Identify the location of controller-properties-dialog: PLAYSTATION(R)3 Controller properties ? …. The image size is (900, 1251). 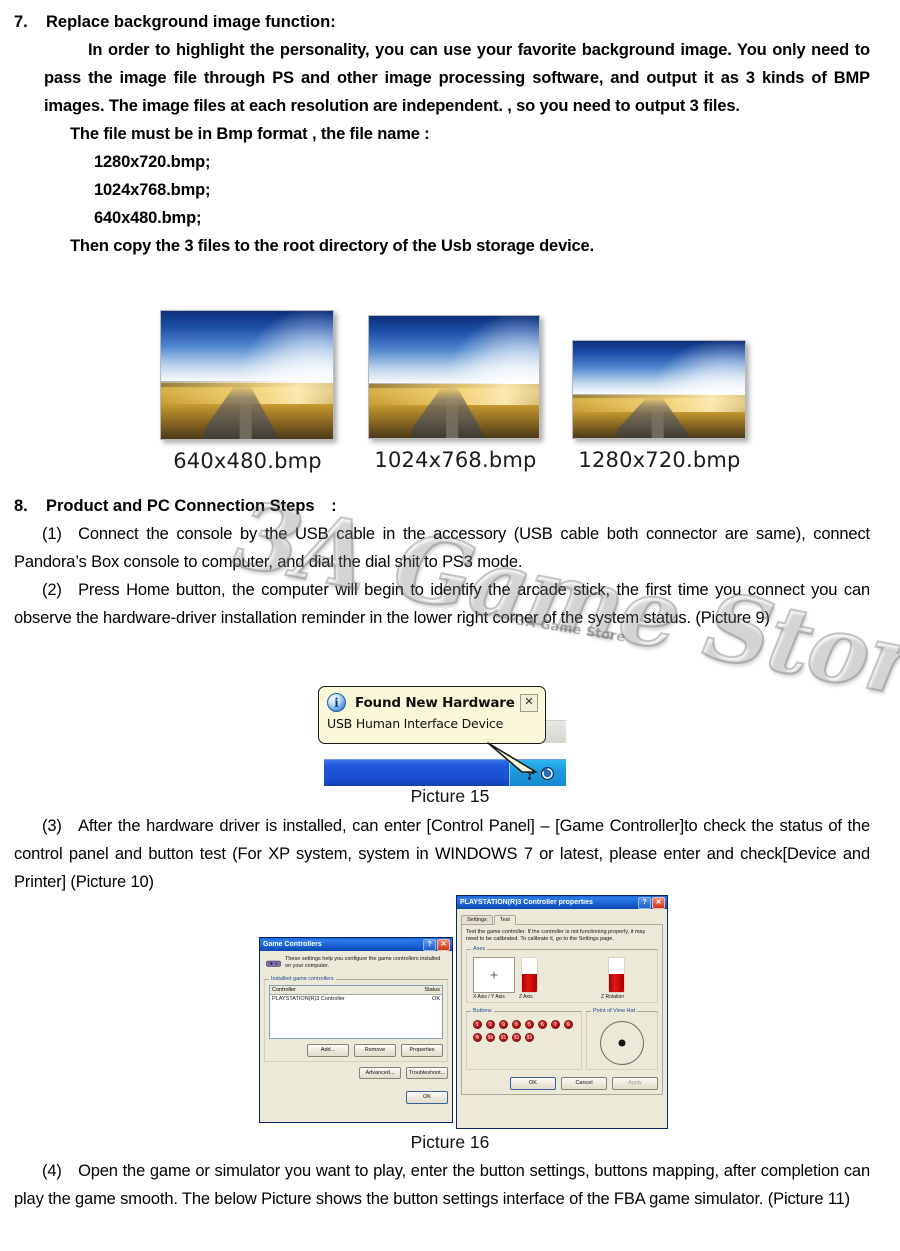
(562, 1012).